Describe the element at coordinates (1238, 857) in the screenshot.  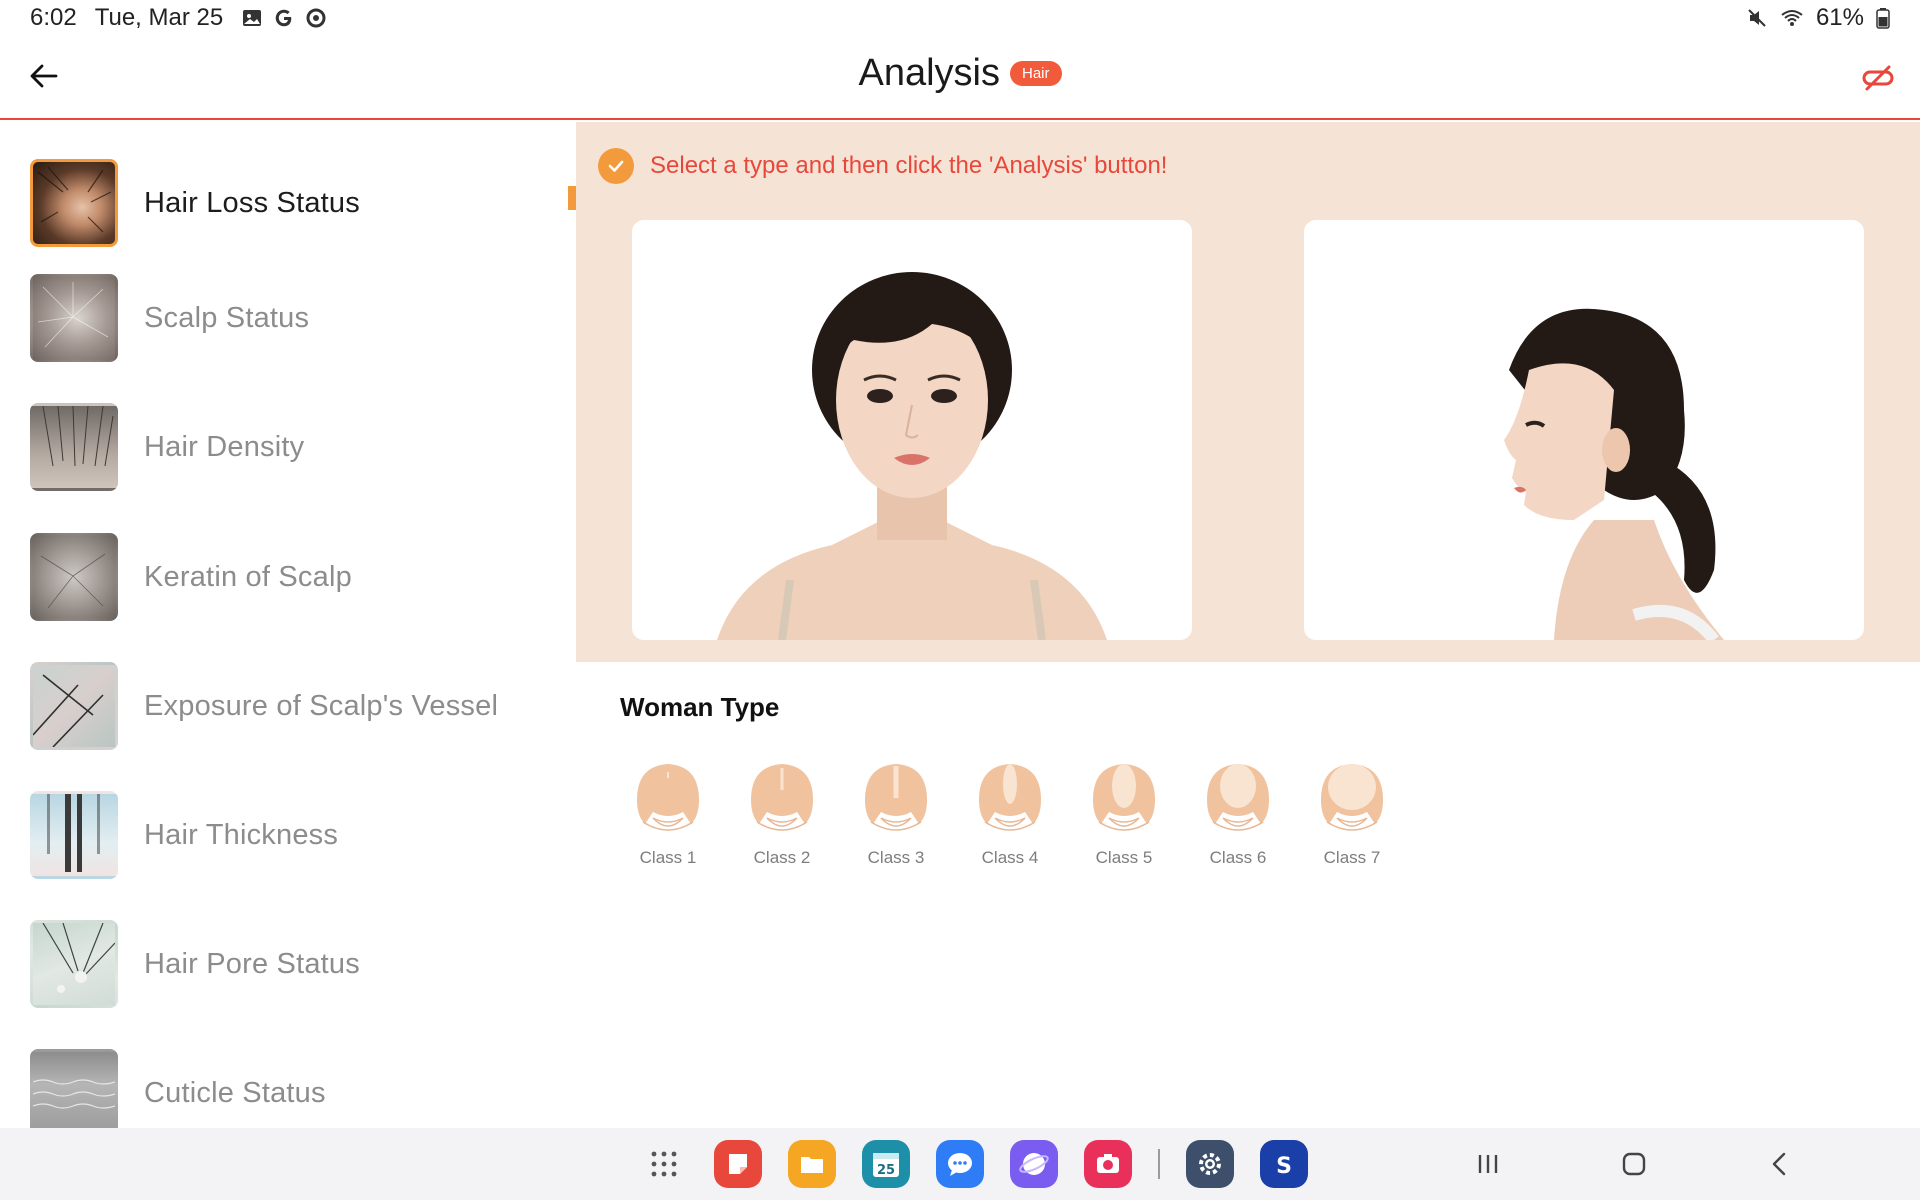
I see `class-label: Class 6` at that location.